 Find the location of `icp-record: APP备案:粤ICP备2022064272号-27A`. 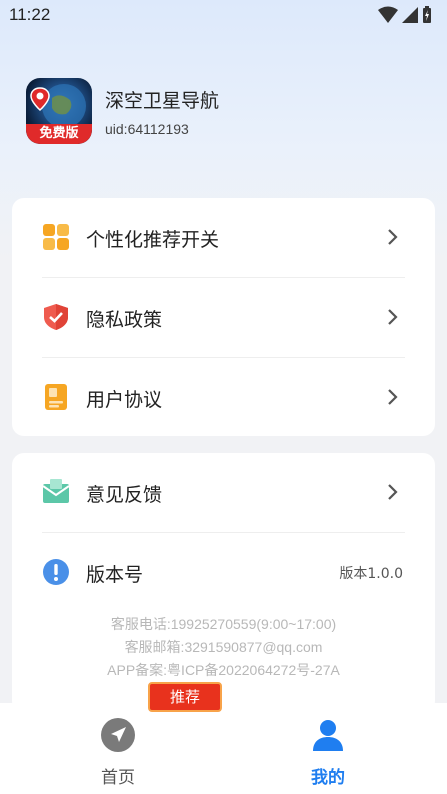

icp-record: APP备案:粤ICP备2022064272号-27A is located at coordinates (223, 670).